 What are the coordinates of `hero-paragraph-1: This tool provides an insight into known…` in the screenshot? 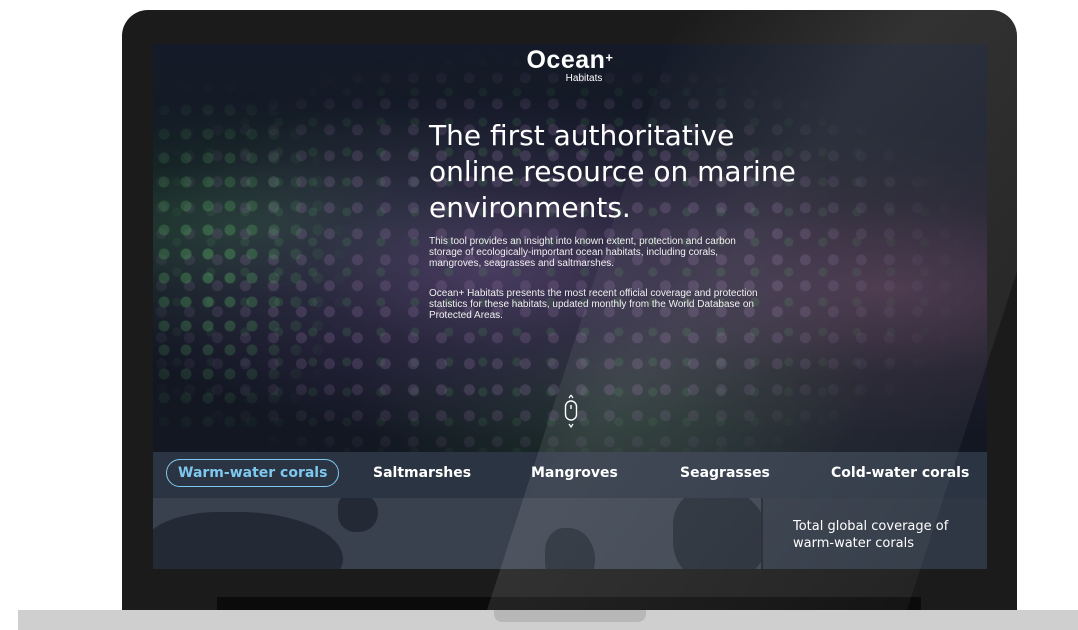 It's located at (582, 252).